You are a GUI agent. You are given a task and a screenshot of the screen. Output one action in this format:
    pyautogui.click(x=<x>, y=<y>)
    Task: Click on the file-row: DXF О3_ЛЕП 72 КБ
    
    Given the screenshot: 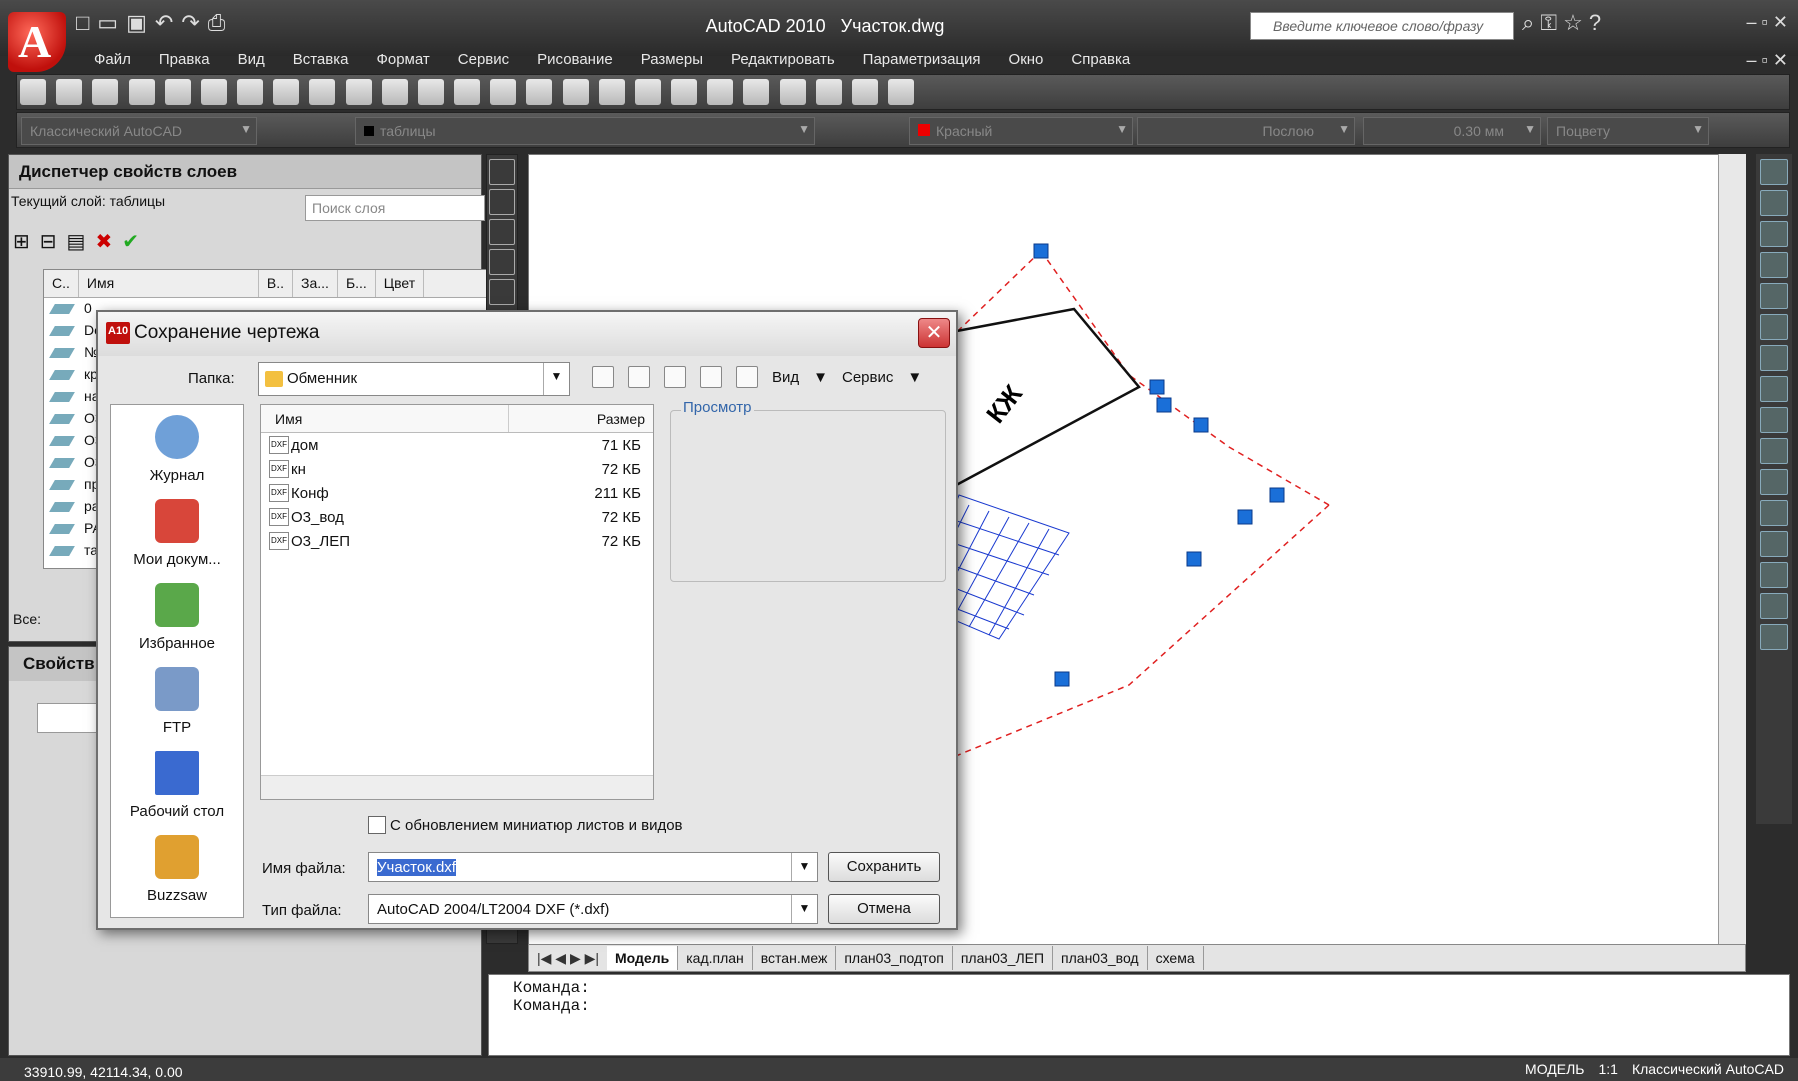 What is the action you would take?
    pyautogui.click(x=457, y=541)
    